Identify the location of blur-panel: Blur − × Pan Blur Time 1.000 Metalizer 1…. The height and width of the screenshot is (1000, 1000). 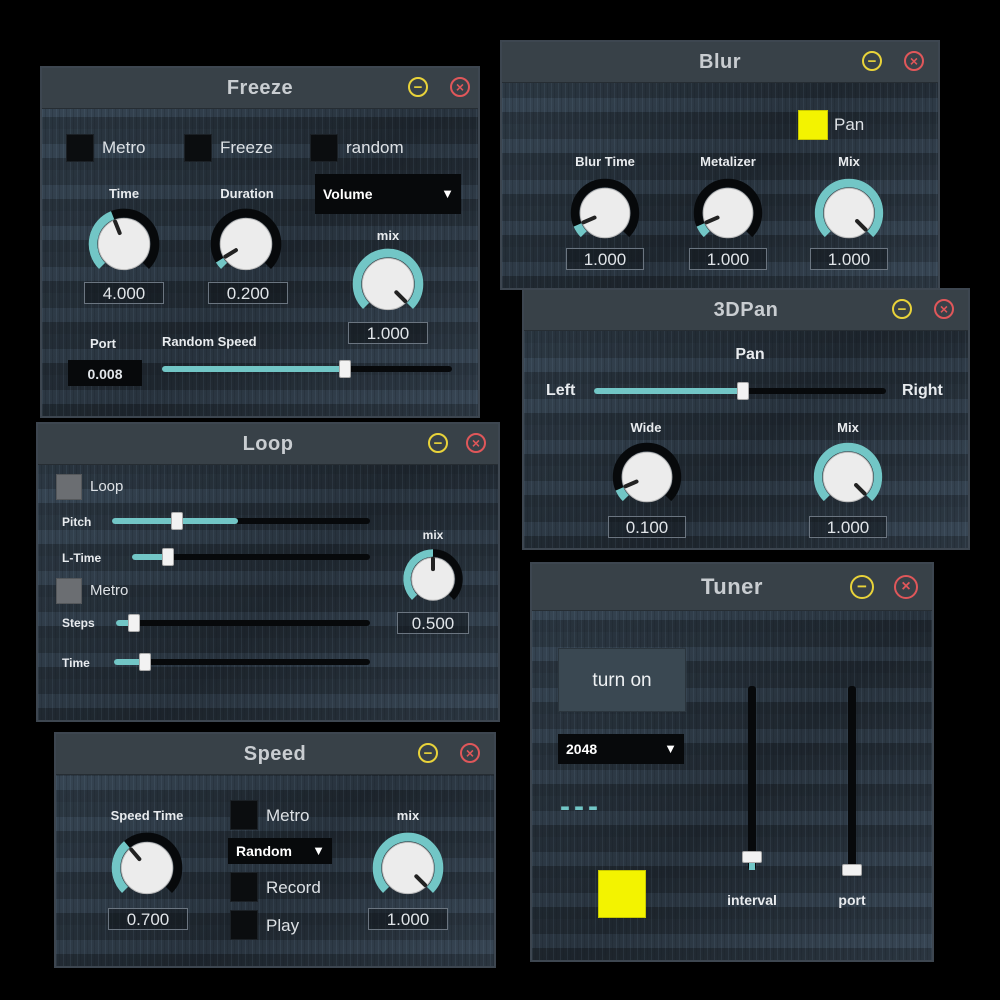
(720, 165).